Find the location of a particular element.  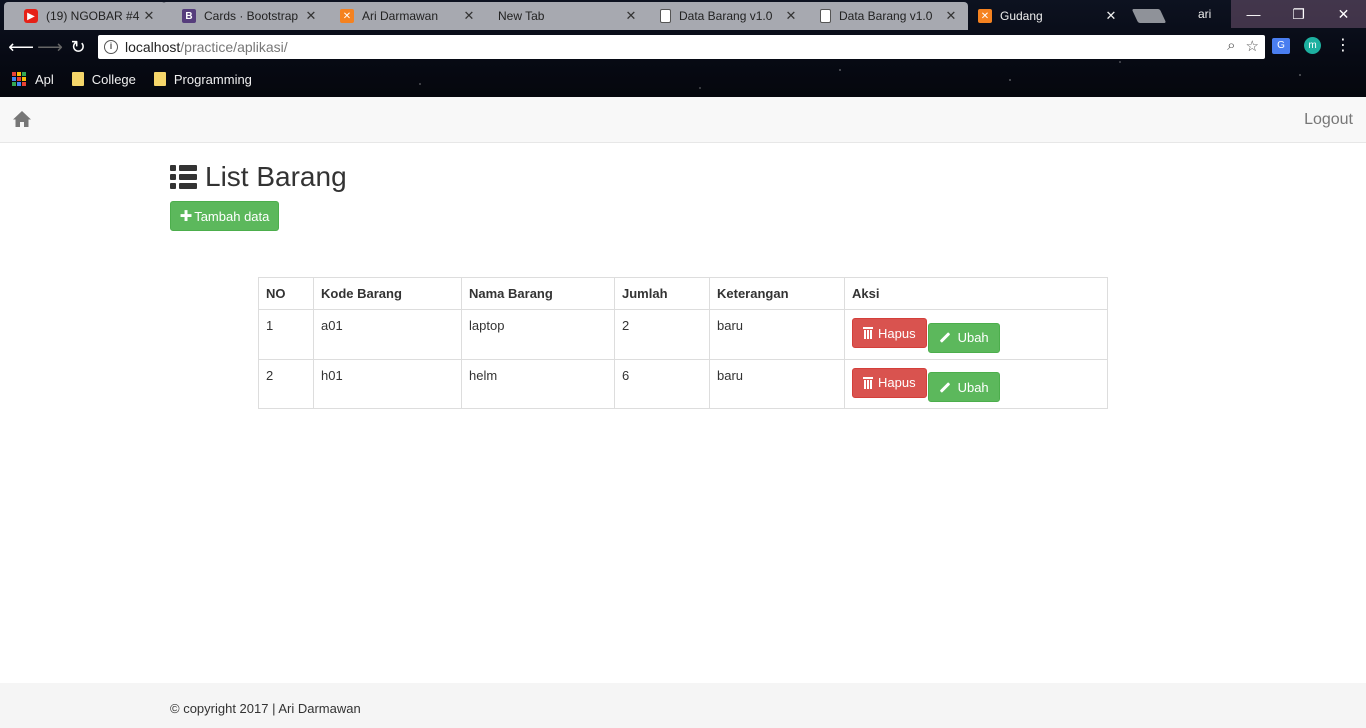

footer-copyright: © copyright 2017 | Ari Darmawan is located at coordinates (265, 708).